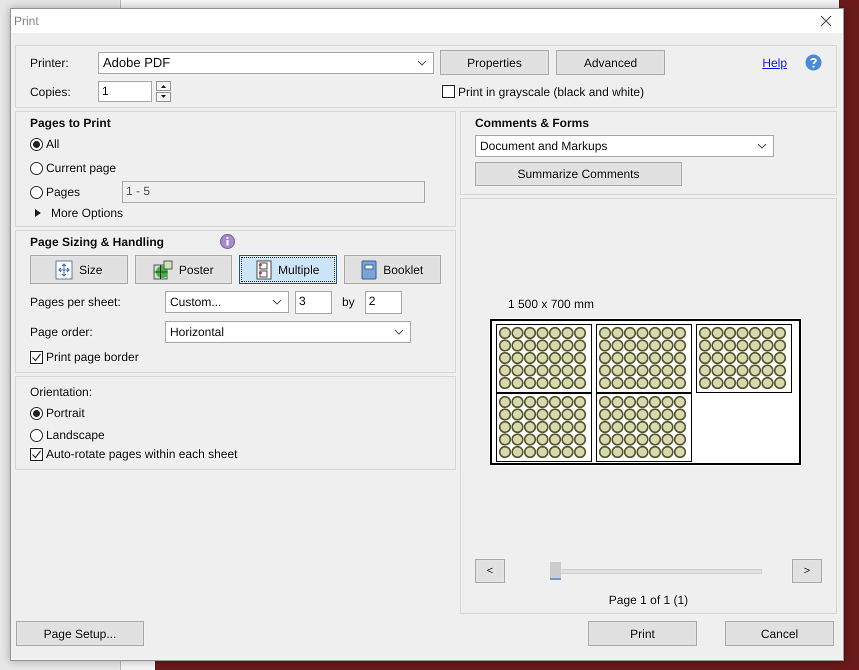 The height and width of the screenshot is (670, 859). What do you see at coordinates (369, 270) in the screenshot?
I see `booklet-icon` at bounding box center [369, 270].